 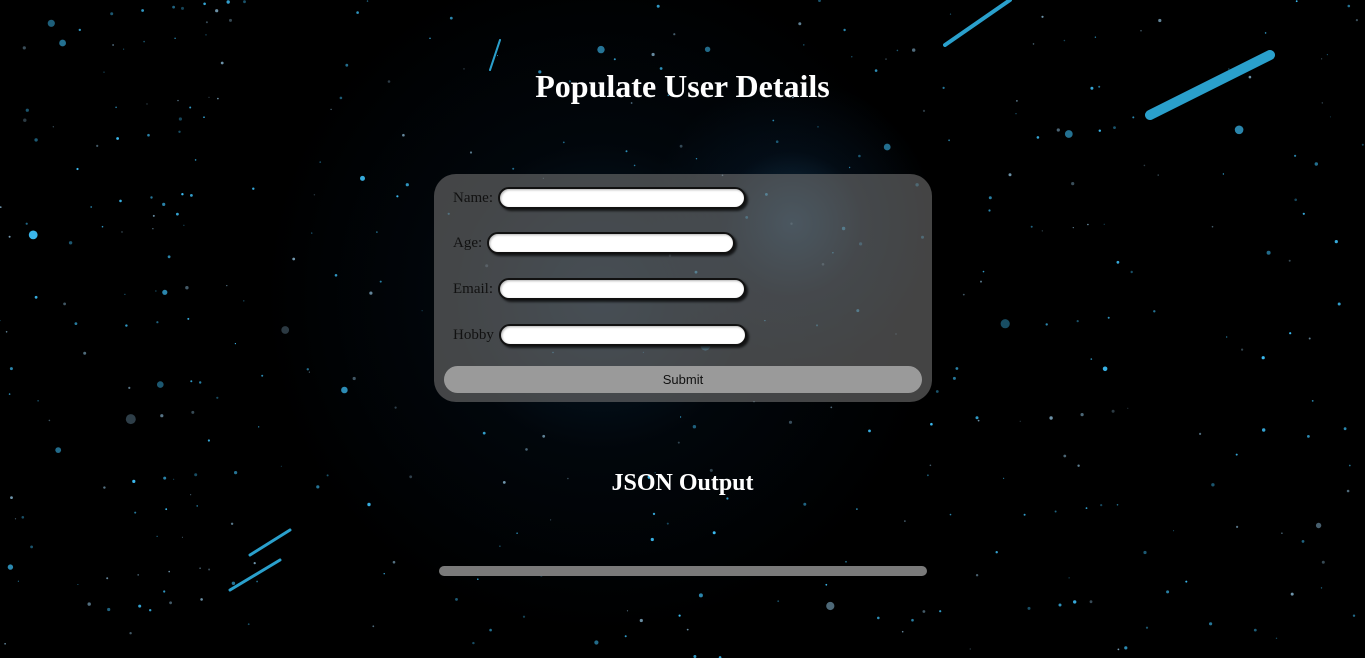 I want to click on age-row: Age:, so click(x=594, y=243).